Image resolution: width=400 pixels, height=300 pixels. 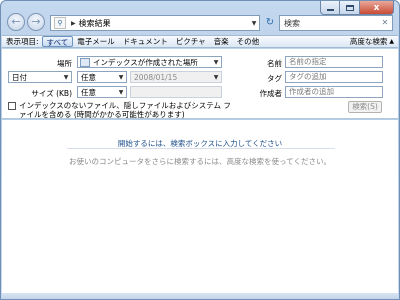 I want to click on back-button: ←, so click(x=16, y=22).